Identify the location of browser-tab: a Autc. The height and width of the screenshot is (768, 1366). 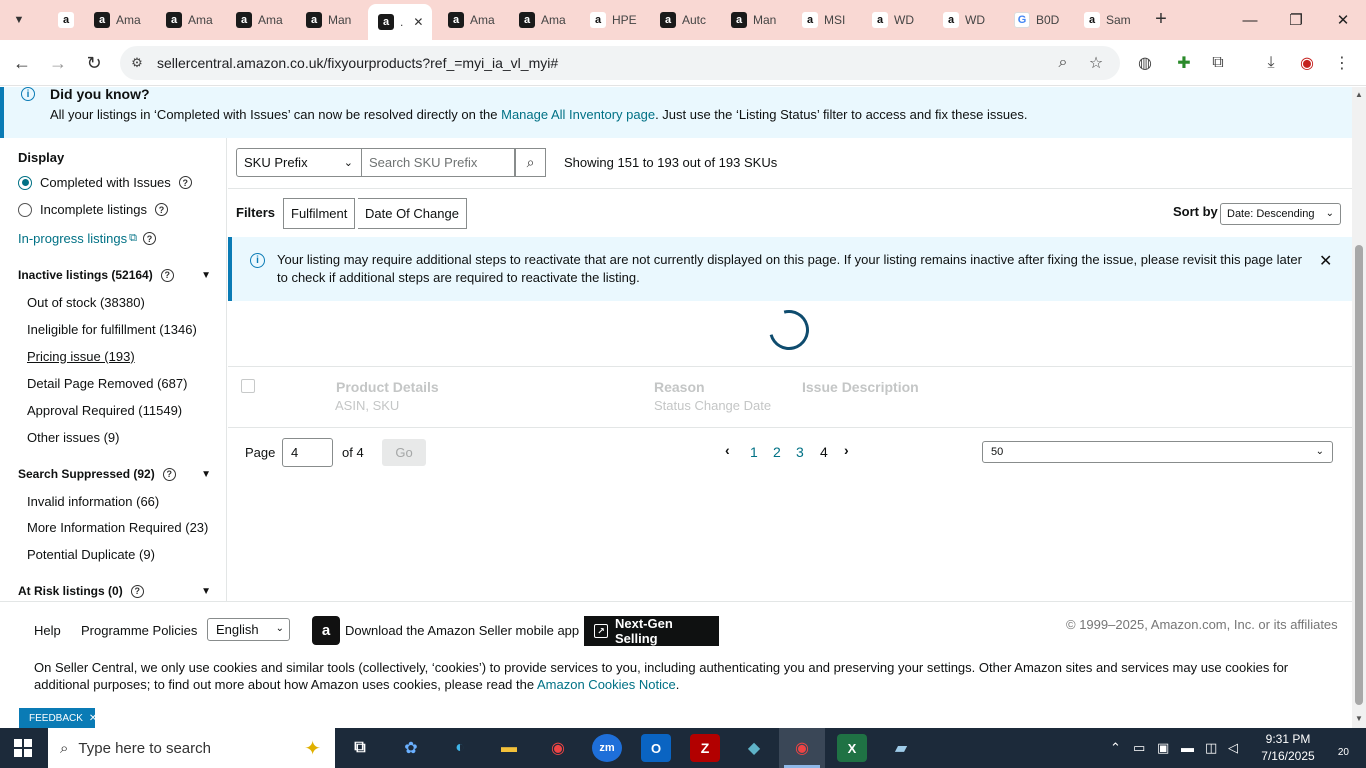
(686, 20).